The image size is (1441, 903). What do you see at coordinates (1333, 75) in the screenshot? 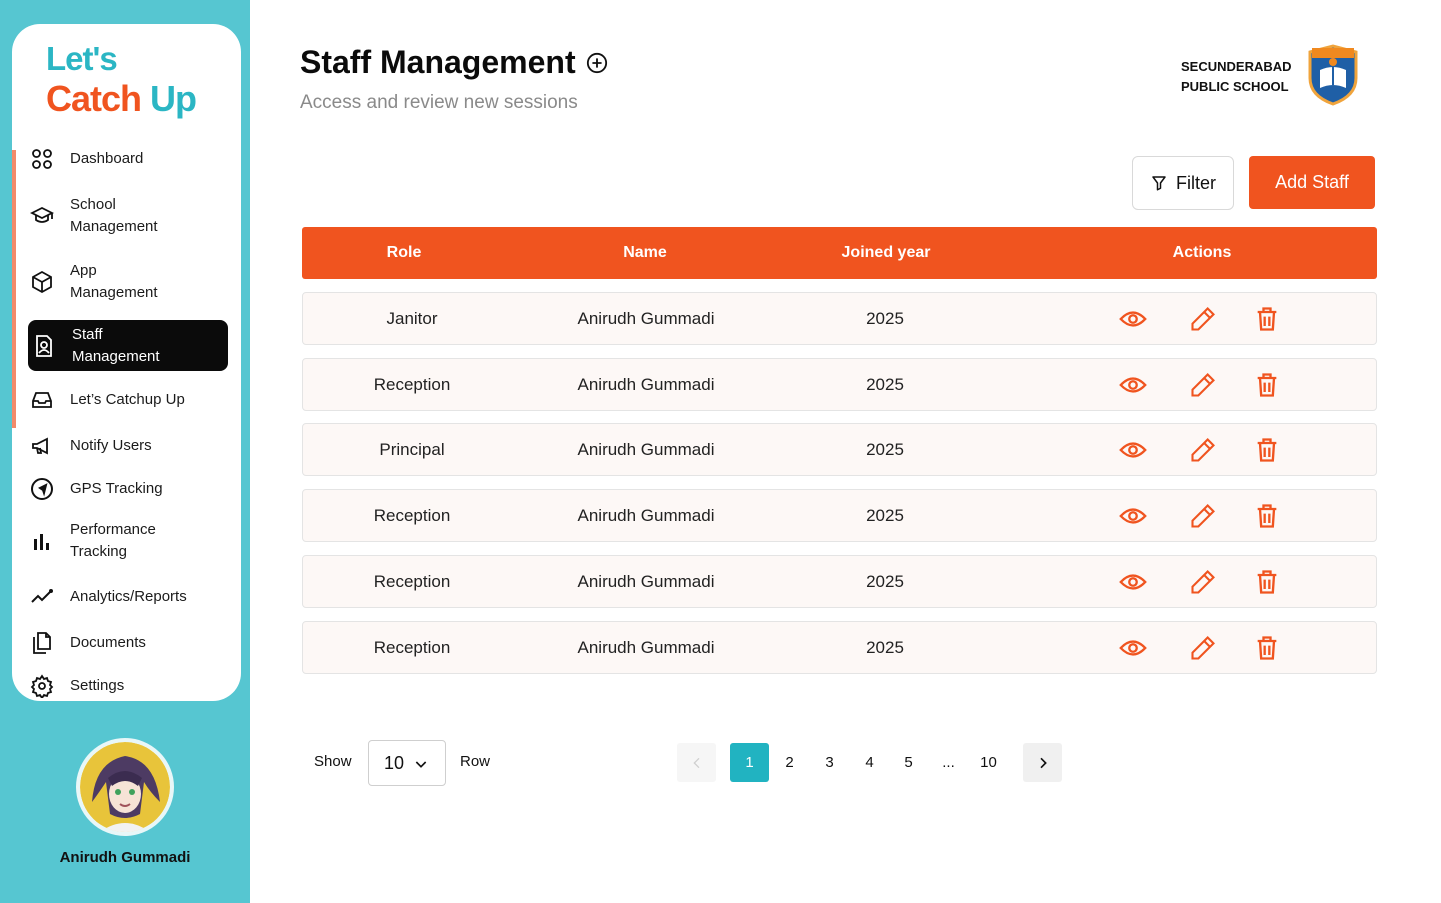
I see `school-crest-icon` at bounding box center [1333, 75].